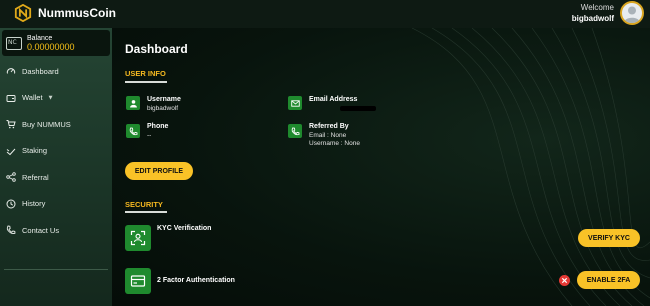  Describe the element at coordinates (77, 13) in the screenshot. I see `app-name: NummusCoin` at that location.